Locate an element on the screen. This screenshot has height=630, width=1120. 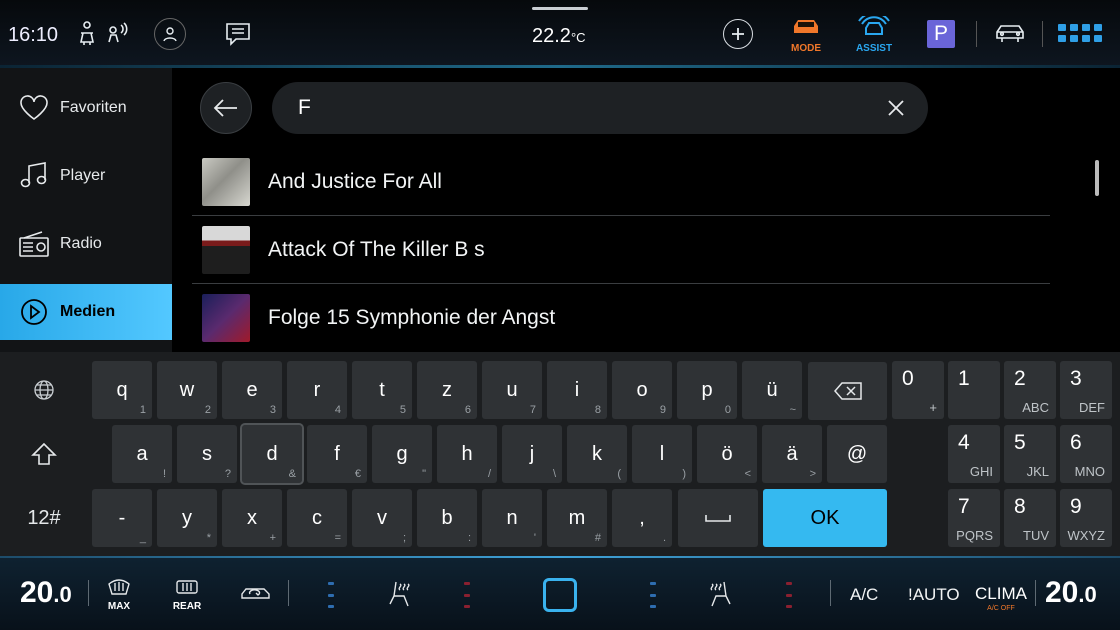
numpad-key: 6 MNO is located at coordinates (1086, 454).